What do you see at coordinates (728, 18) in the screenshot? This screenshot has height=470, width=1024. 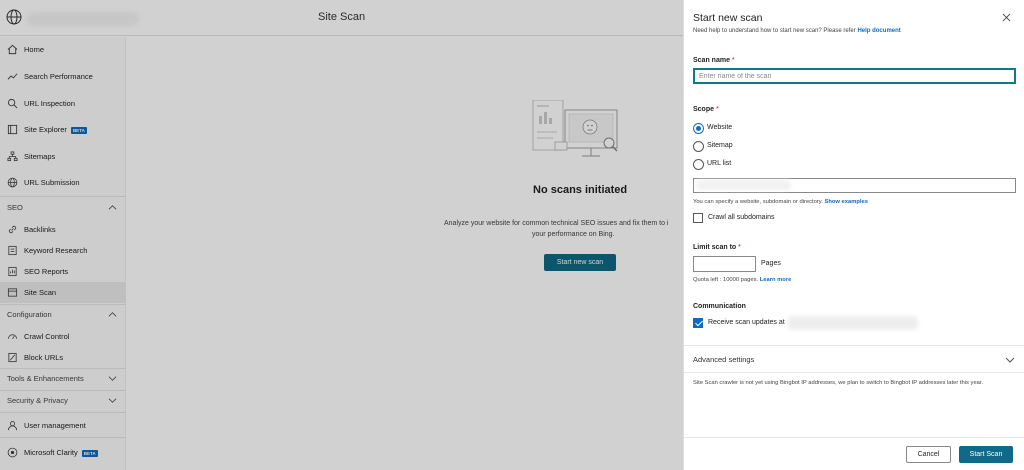 I see `panel-title: Start new scan` at bounding box center [728, 18].